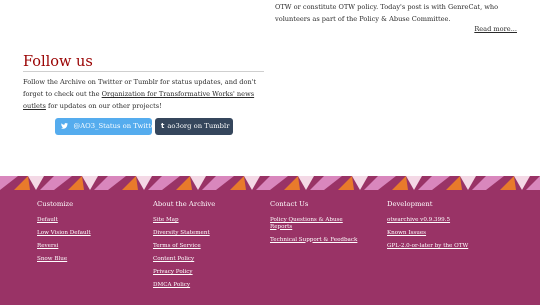 This screenshot has height=305, width=540. What do you see at coordinates (82, 220) in the screenshot?
I see `footer-link: Default` at bounding box center [82, 220].